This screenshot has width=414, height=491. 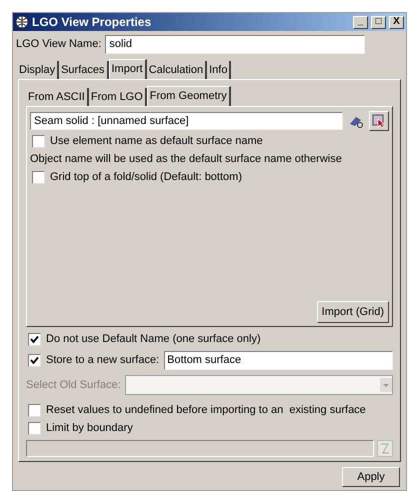 I want to click on tab: Surfaces, so click(x=83, y=70).